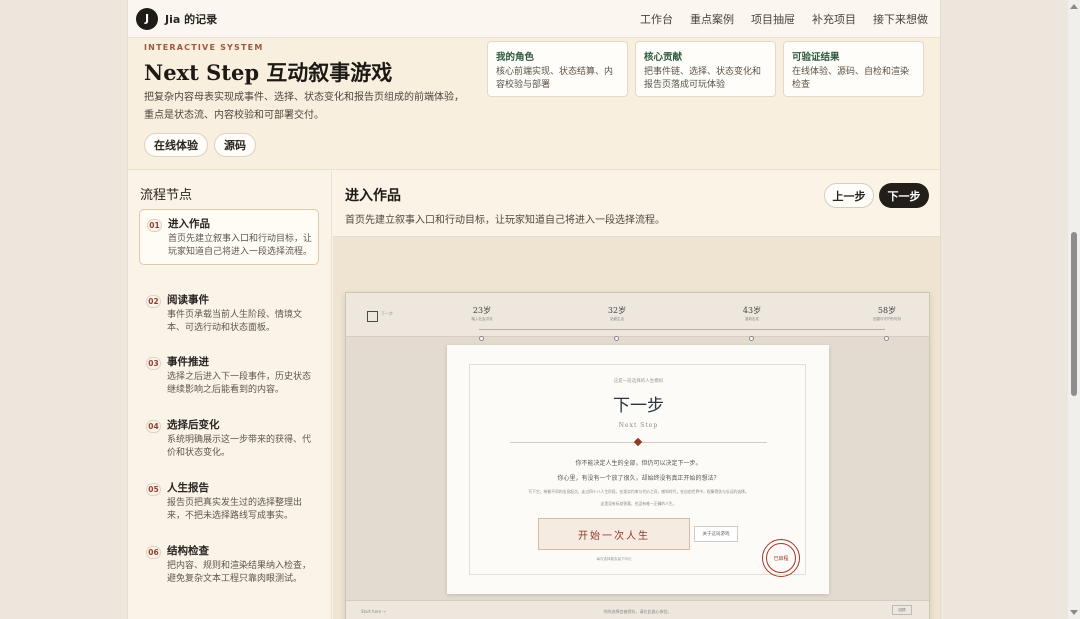 The image size is (1080, 619). I want to click on info-card-contribution: 核心贡献 把事件链、选择、状态变化和报告页落成可玩体验, so click(705, 69).